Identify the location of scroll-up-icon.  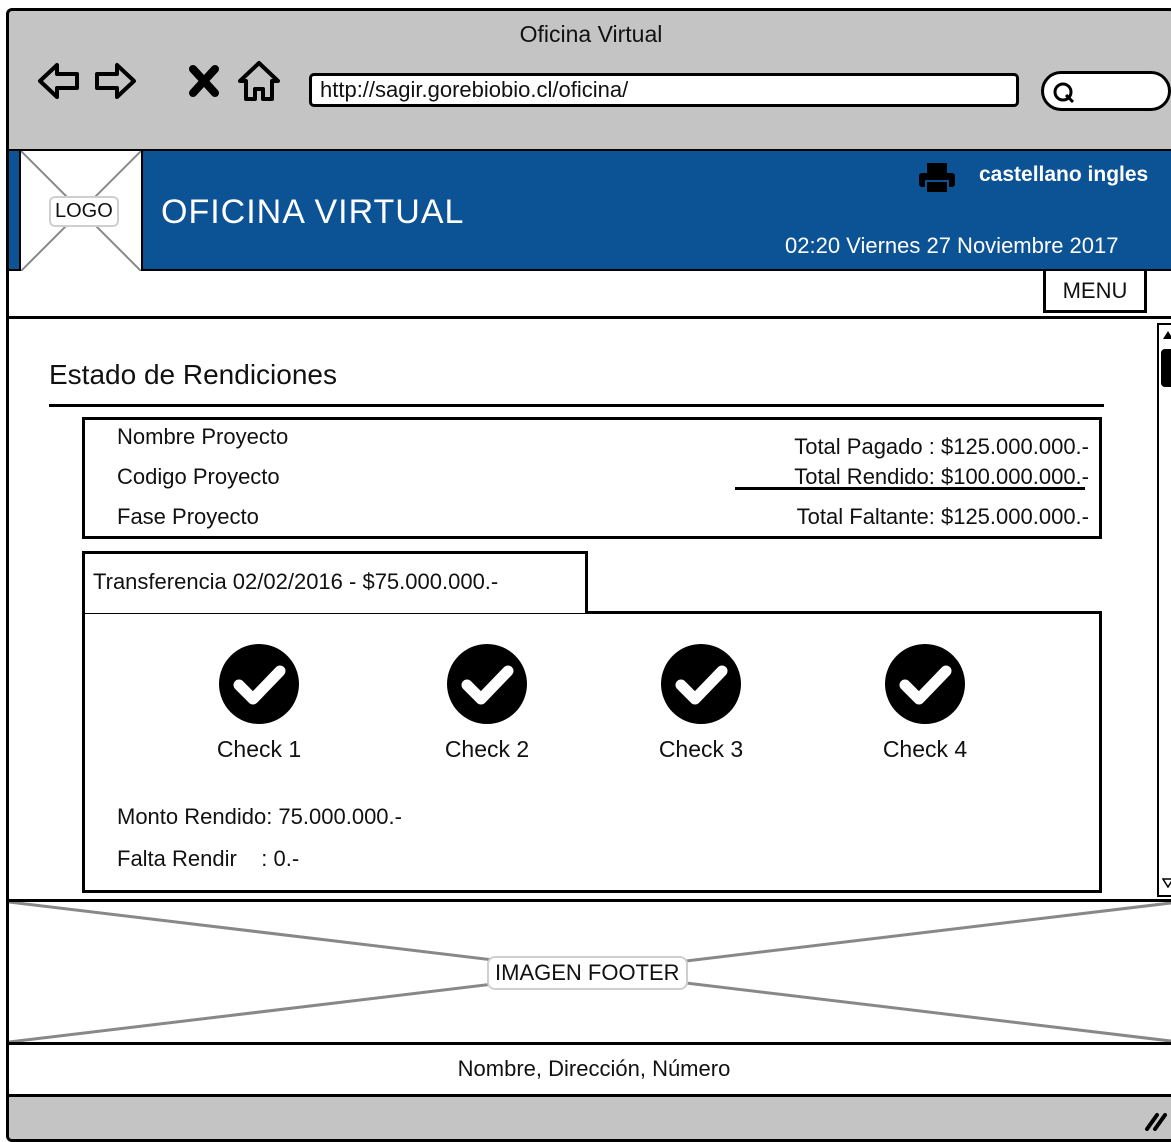
(1166, 336).